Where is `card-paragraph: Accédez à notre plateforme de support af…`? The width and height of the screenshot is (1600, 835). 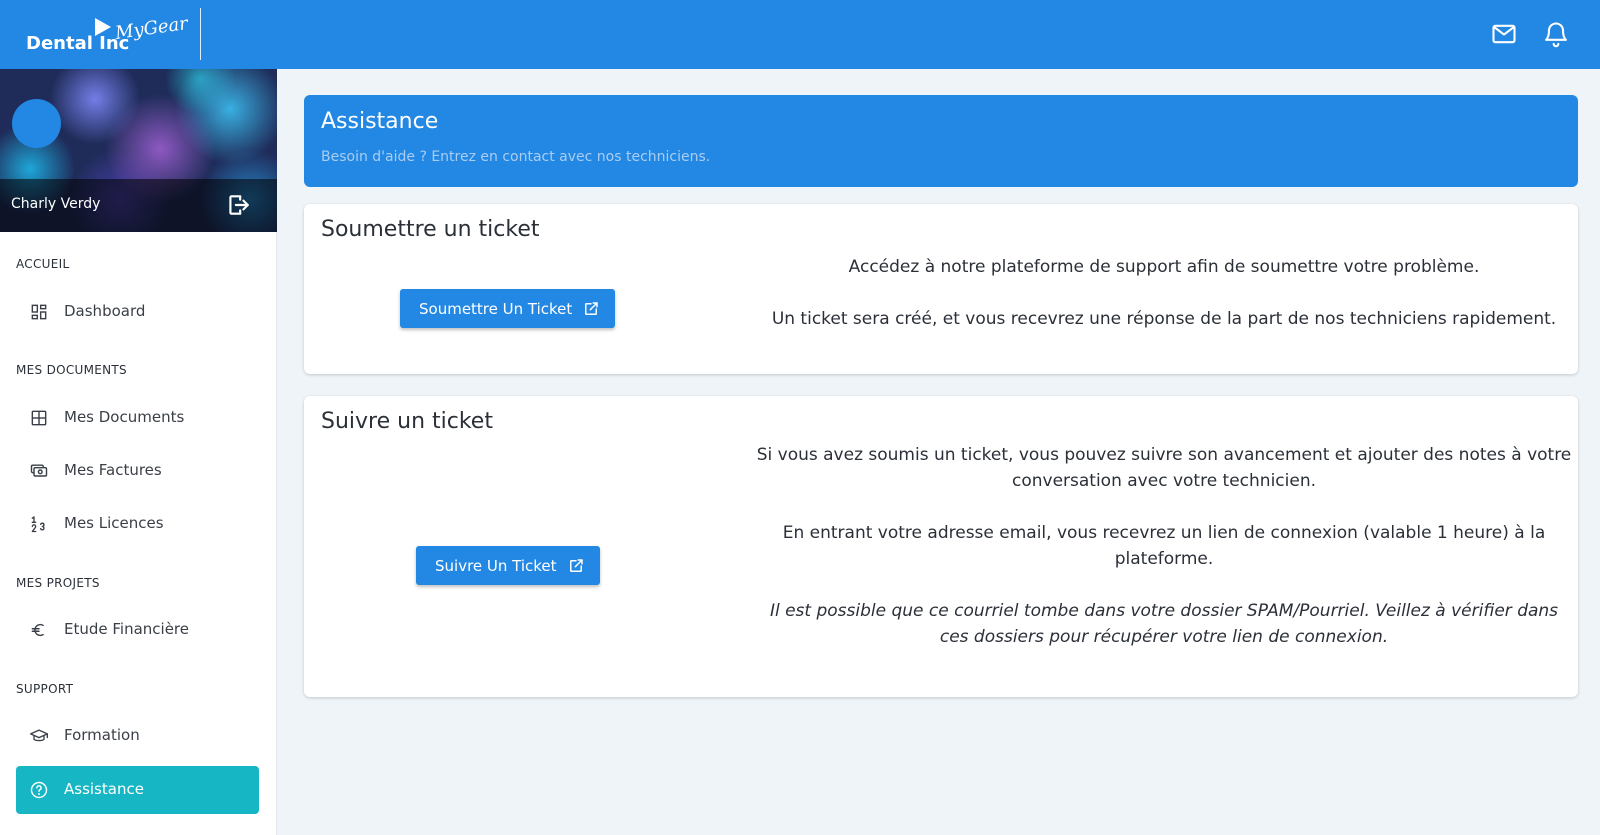
card-paragraph: Accédez à notre plateforme de support af… is located at coordinates (1164, 267).